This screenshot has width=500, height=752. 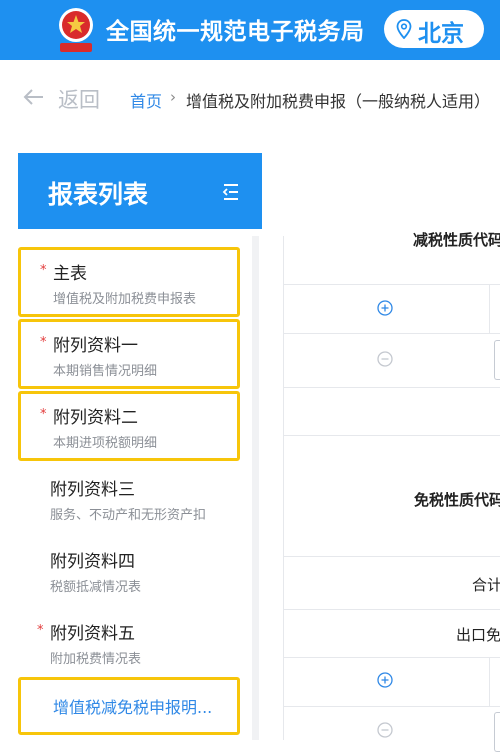 I want to click on sidebar-item-schedule-3: 附列资料三 服务、不动产和无形资产扣, so click(x=129, y=501).